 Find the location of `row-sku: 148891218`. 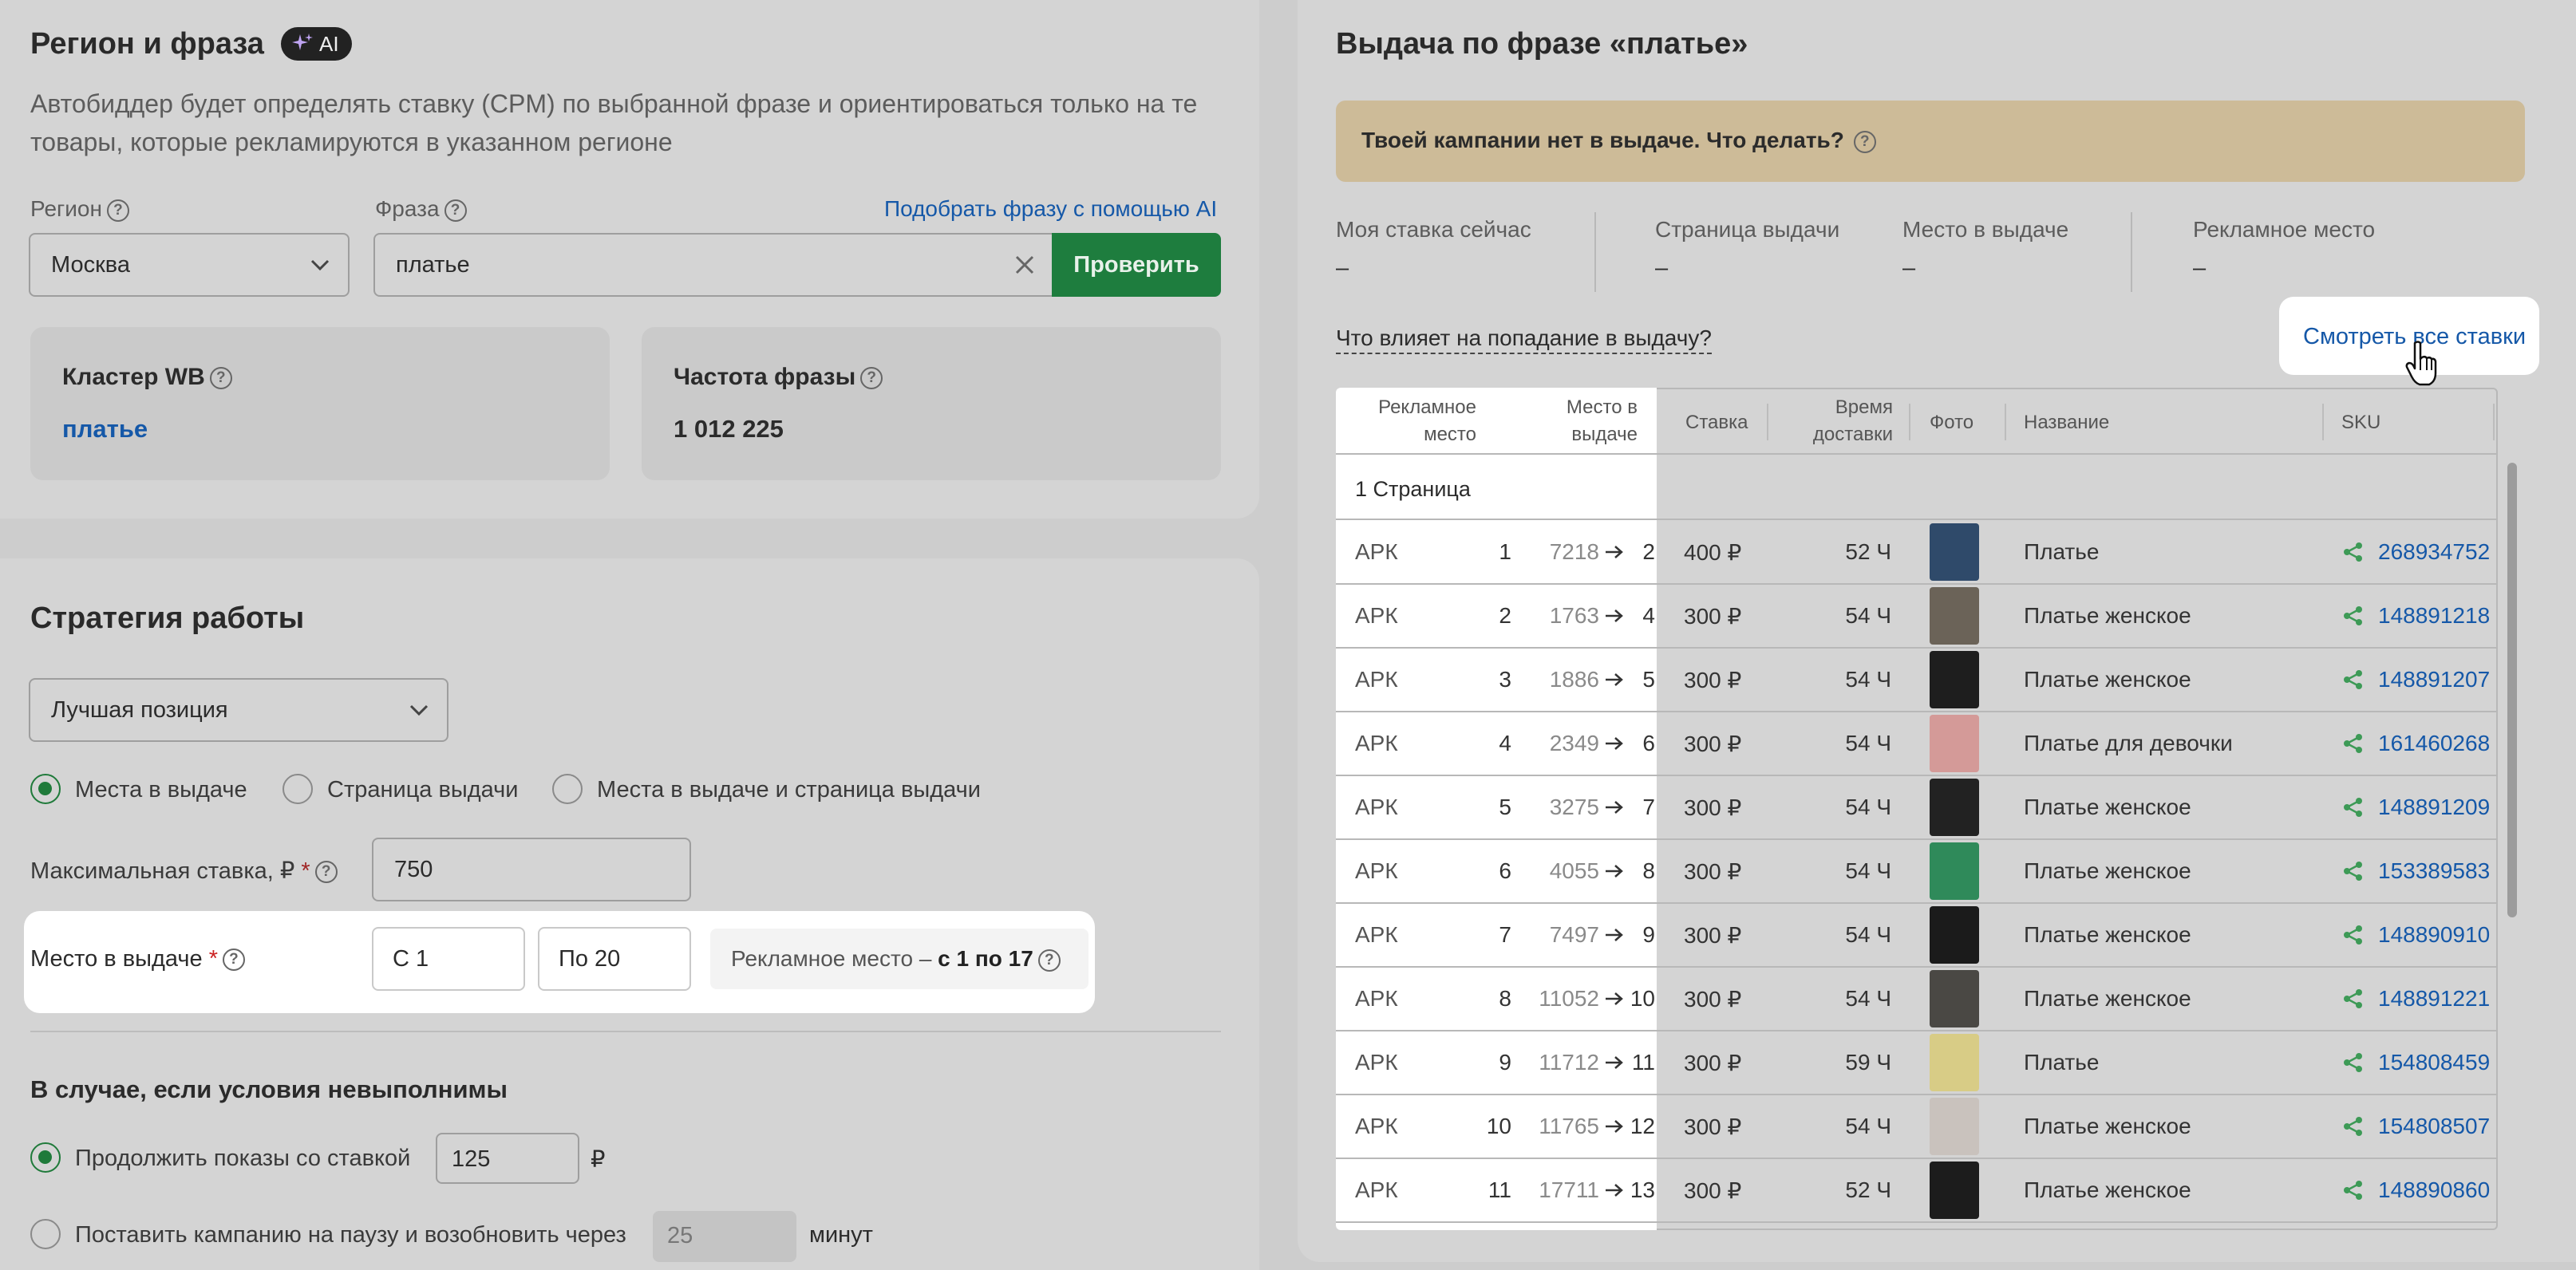

row-sku: 148891218 is located at coordinates (2434, 616).